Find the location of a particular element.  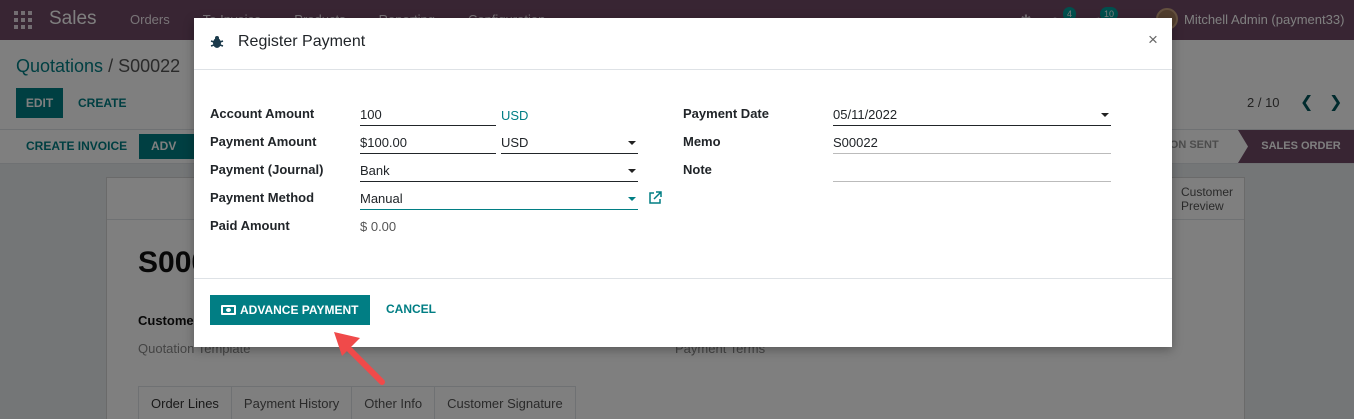

payment-date-value: 05/11/2022 is located at coordinates (865, 114).